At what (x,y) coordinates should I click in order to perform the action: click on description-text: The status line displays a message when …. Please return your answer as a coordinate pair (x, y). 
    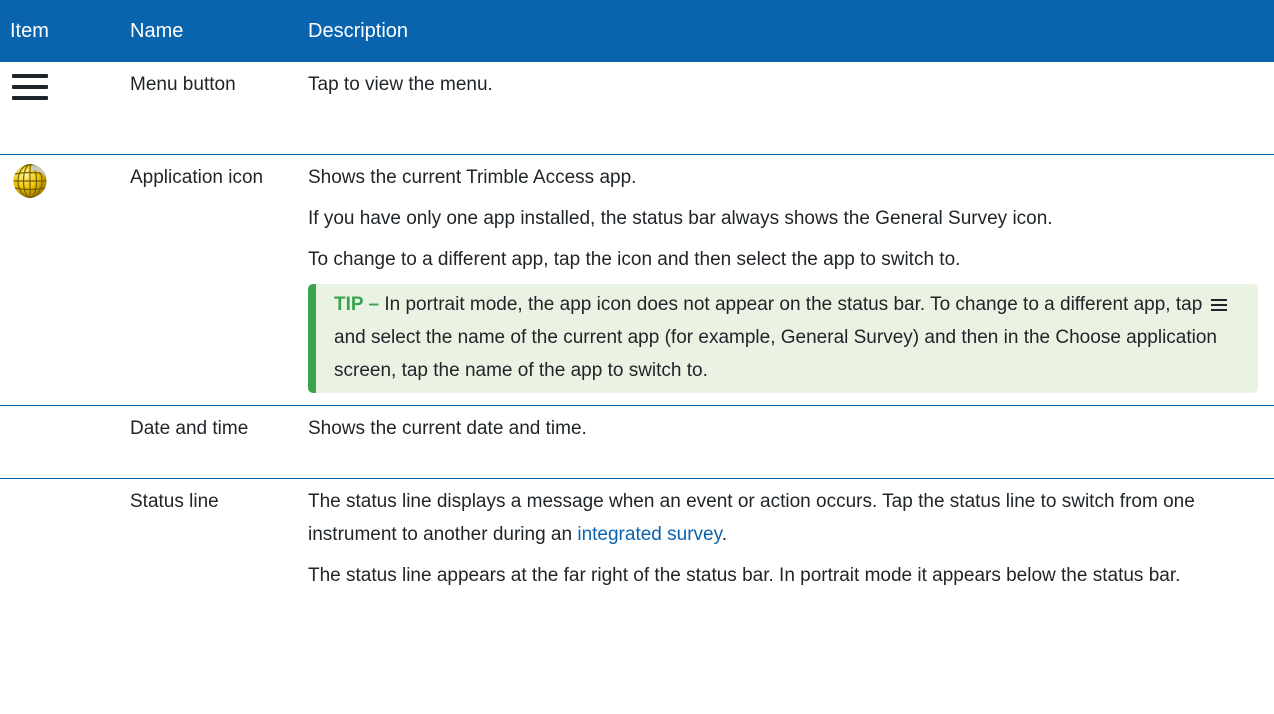
    Looking at the image, I should click on (783, 518).